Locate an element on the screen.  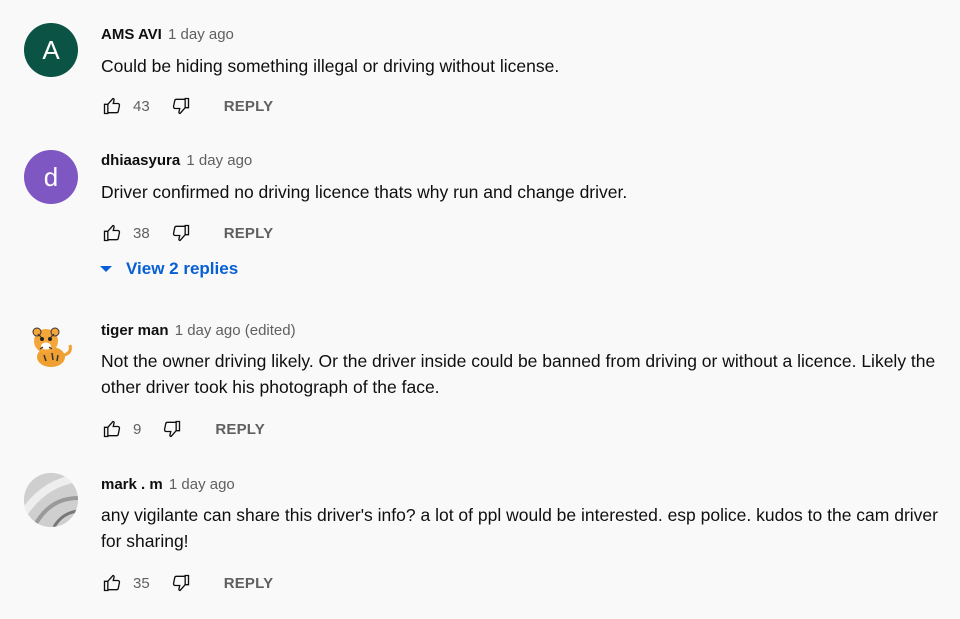
avatar-letter: A is located at coordinates (51, 49).